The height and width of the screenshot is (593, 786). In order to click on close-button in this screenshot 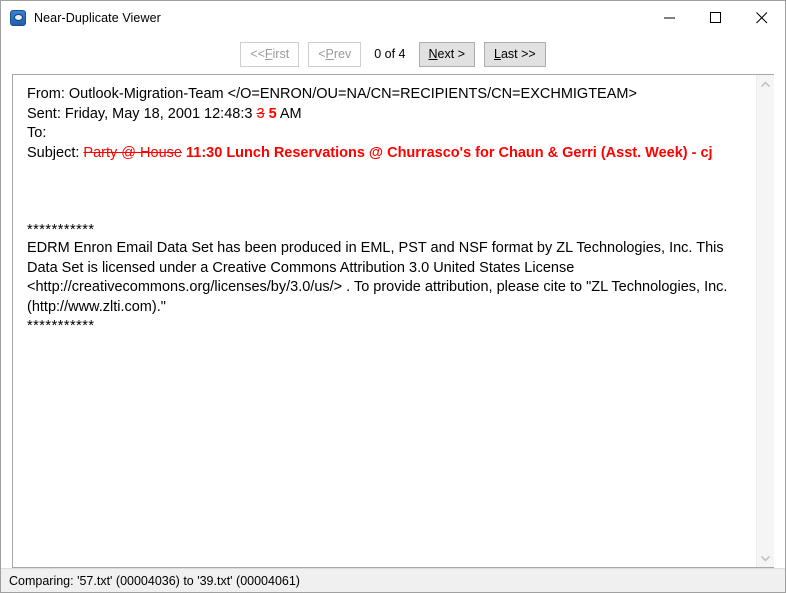, I will do `click(762, 17)`.